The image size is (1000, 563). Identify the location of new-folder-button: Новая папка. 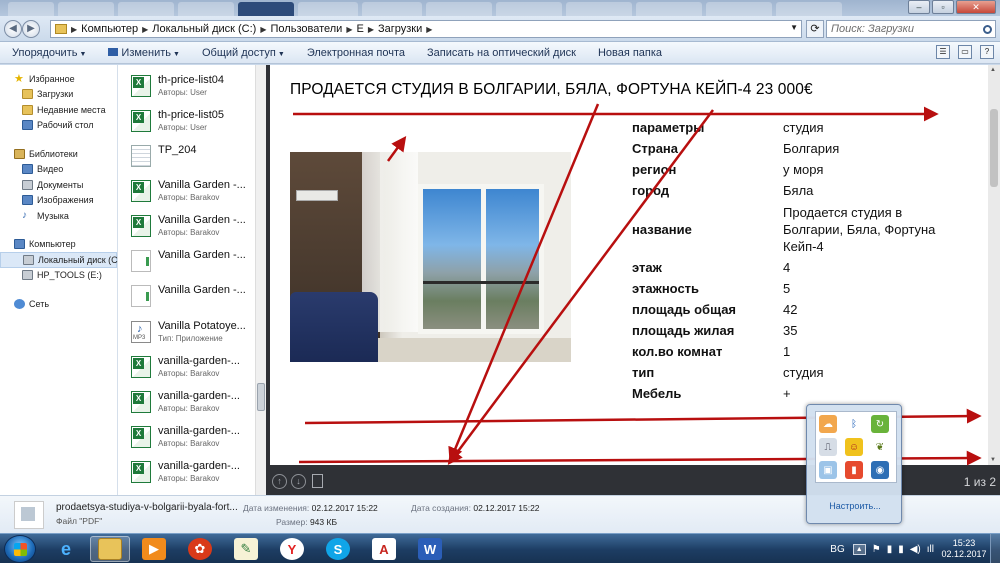
(630, 53).